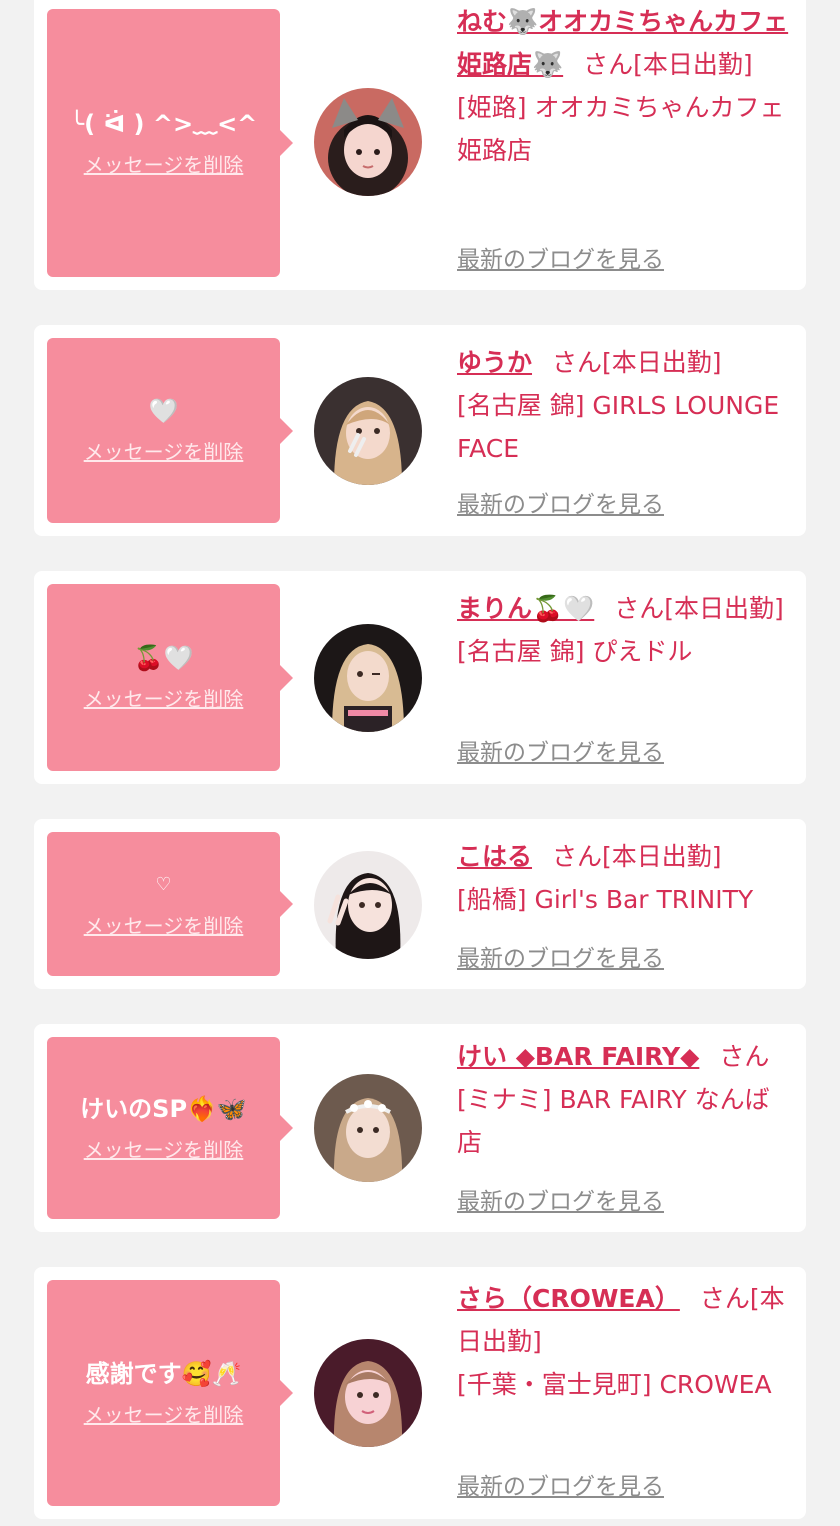 This screenshot has width=840, height=1526. What do you see at coordinates (170, 1393) in the screenshot?
I see `message-bubble: 感謝です🥰🥂 メッセージを削除` at bounding box center [170, 1393].